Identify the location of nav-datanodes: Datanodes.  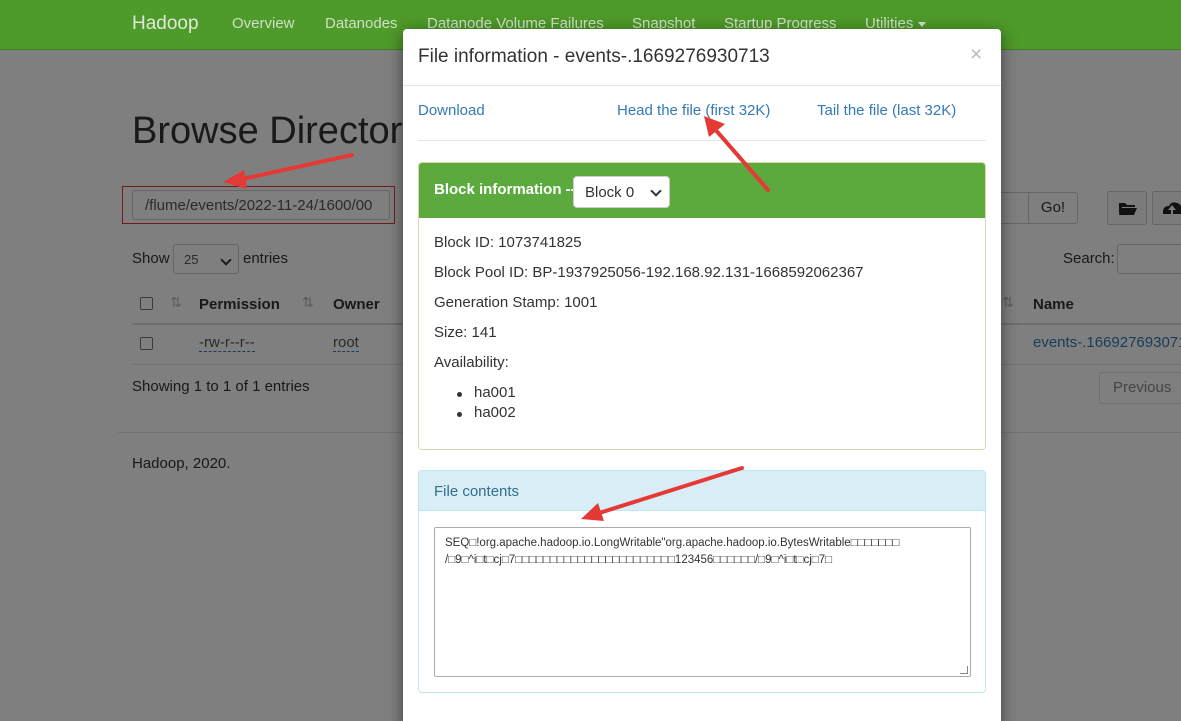
(361, 23).